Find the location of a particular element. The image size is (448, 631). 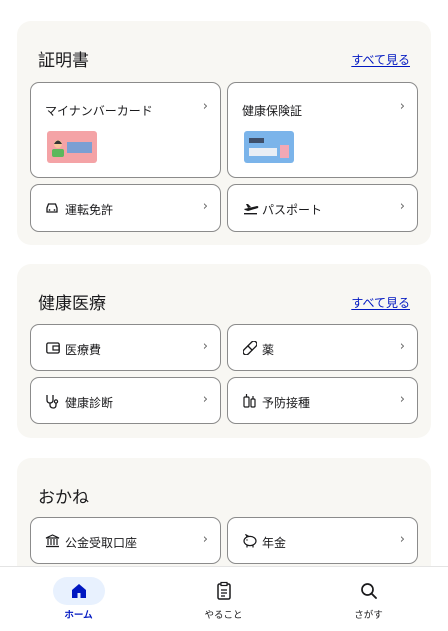

nav-label: やること is located at coordinates (223, 615).